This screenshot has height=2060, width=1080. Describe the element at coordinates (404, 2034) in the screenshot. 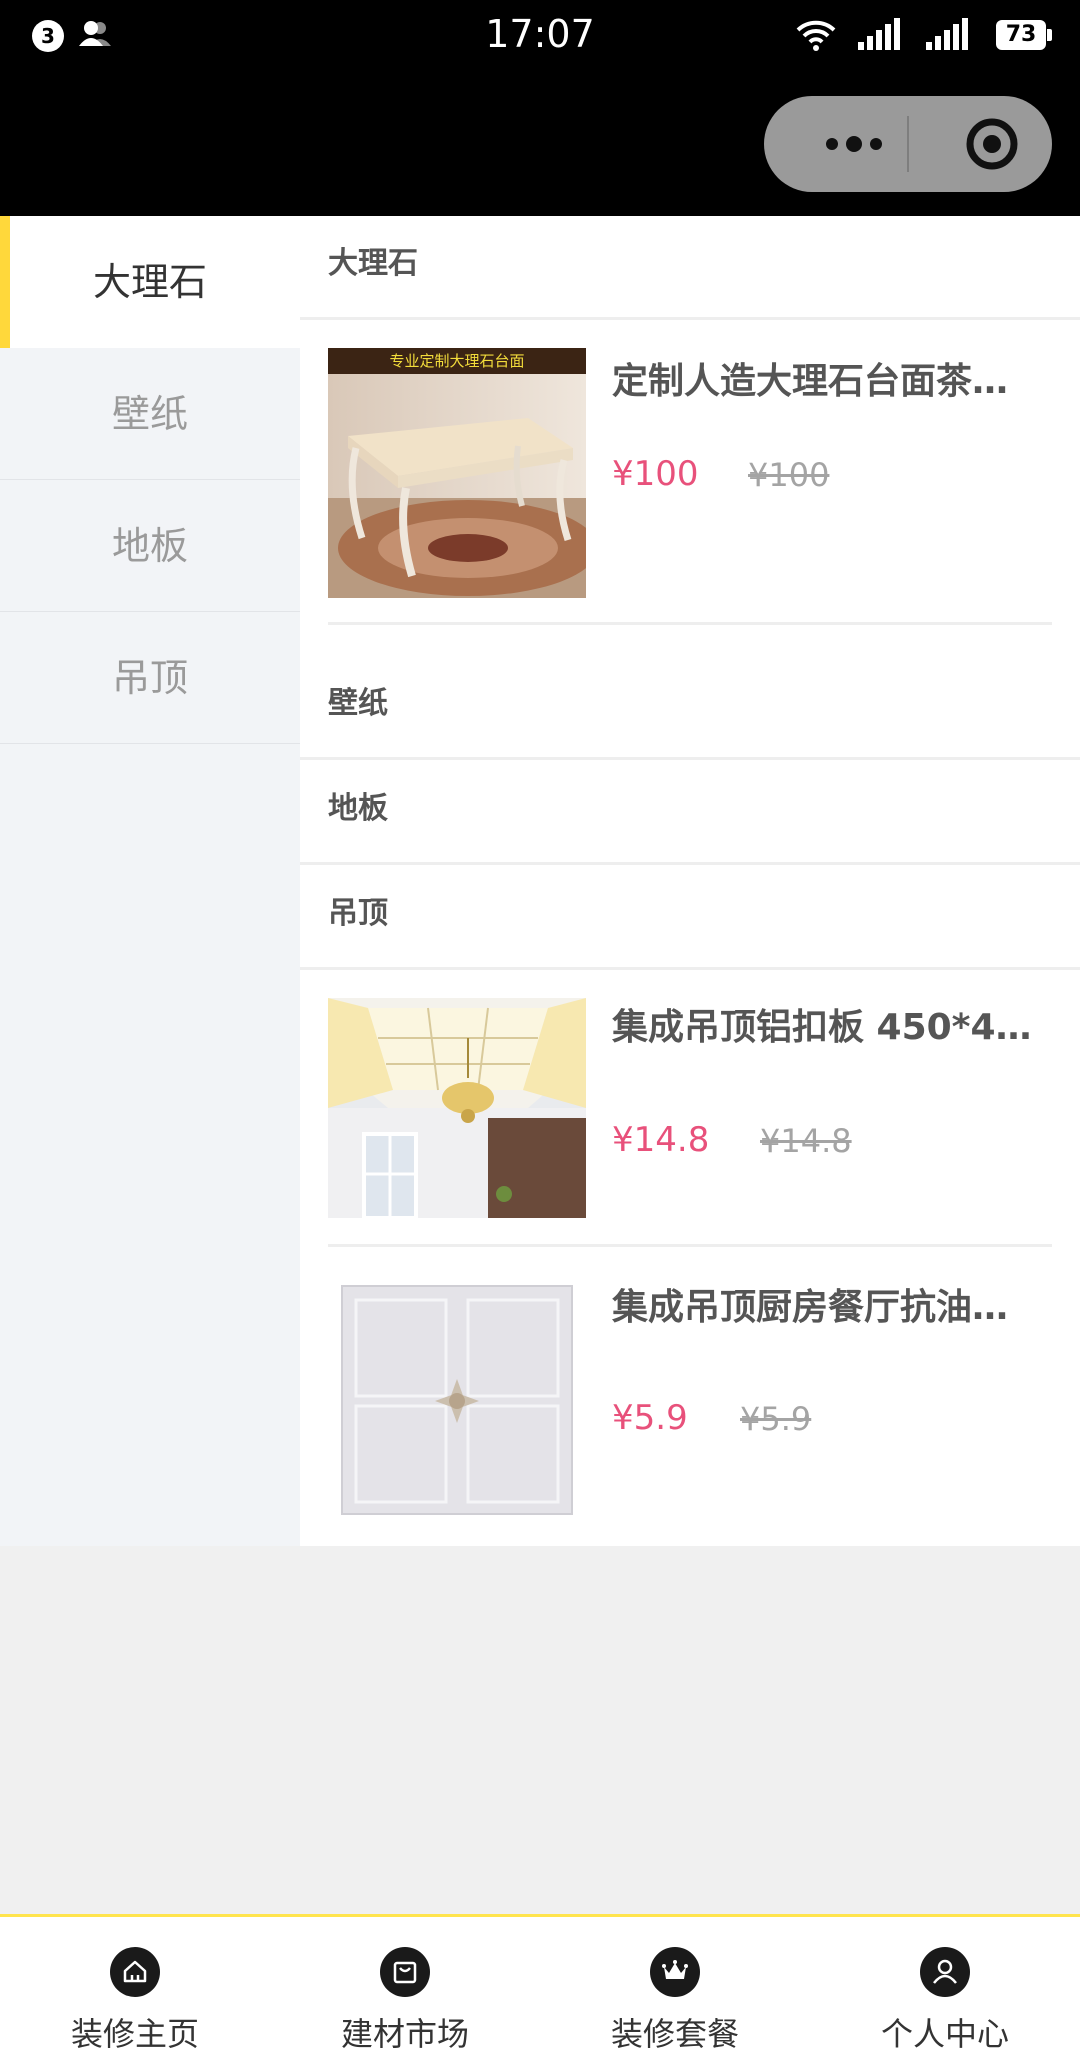

I see `tab-label: 建材市场` at that location.